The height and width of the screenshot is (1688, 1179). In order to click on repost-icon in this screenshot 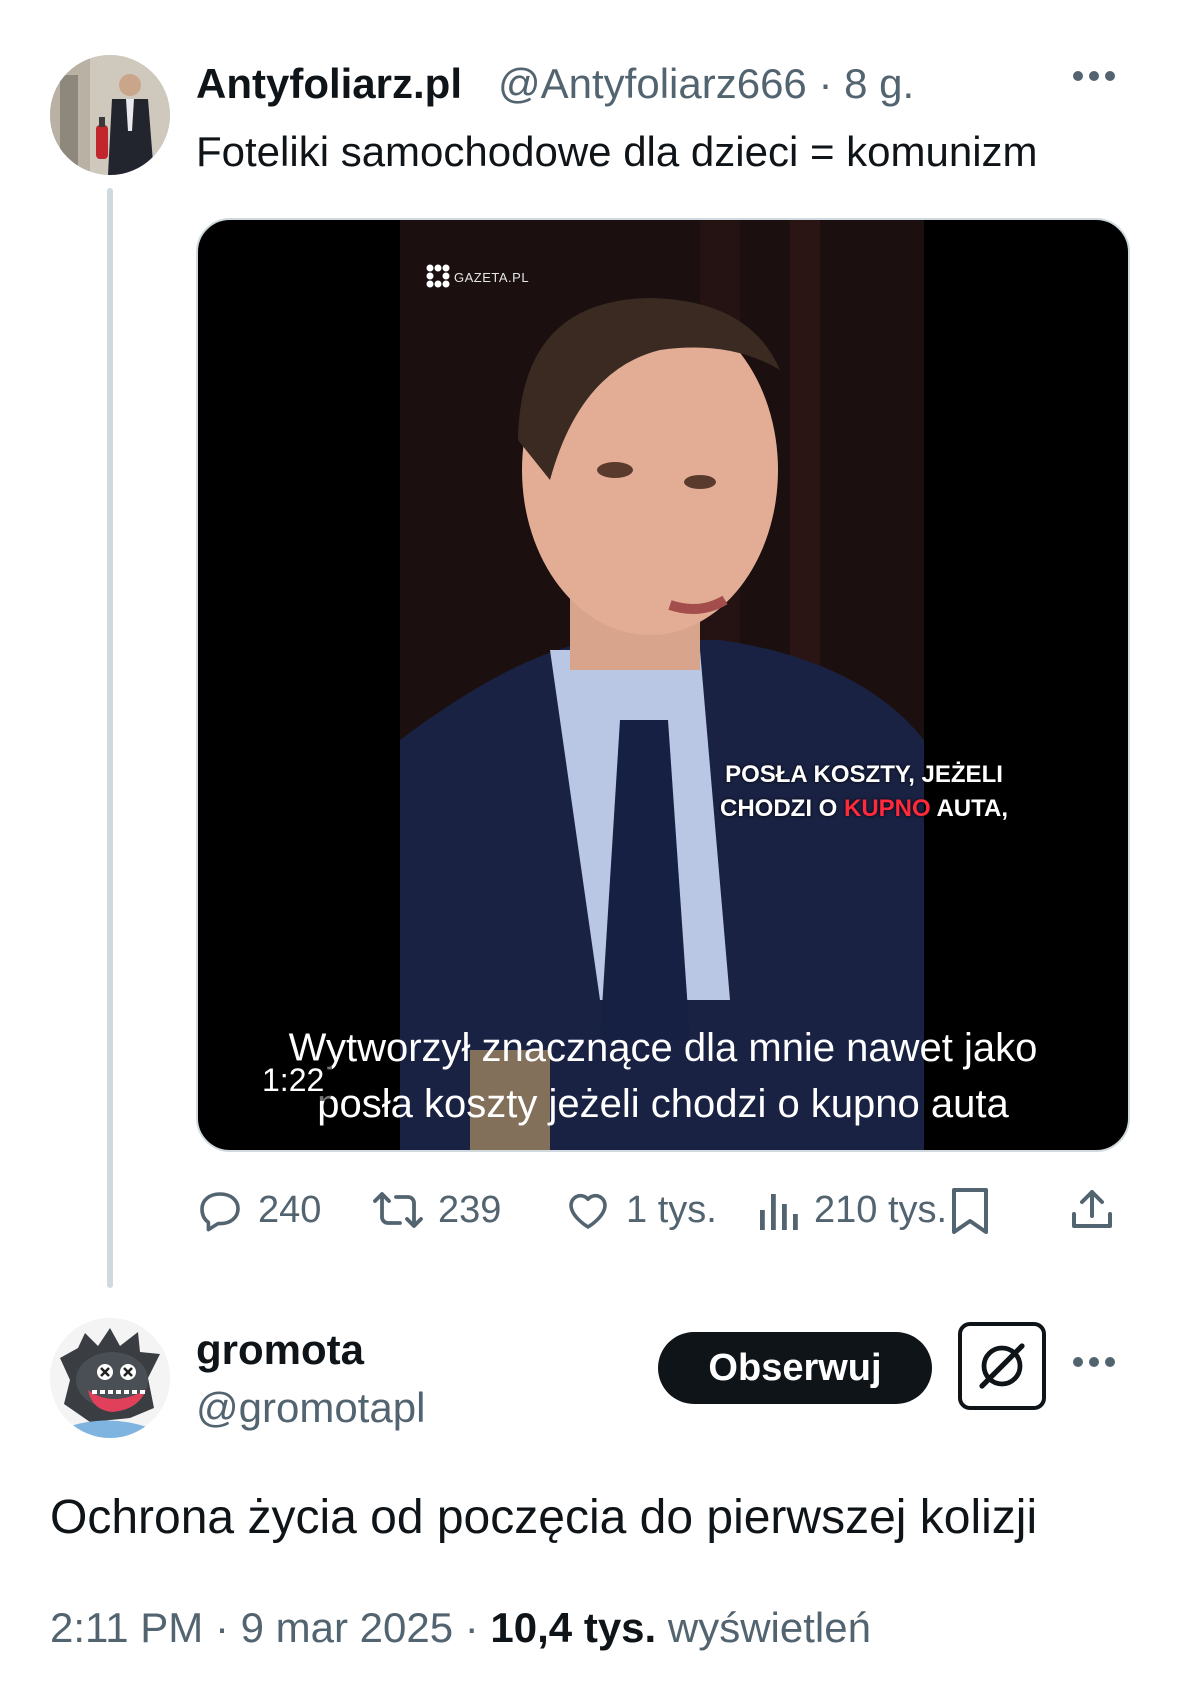, I will do `click(398, 1210)`.